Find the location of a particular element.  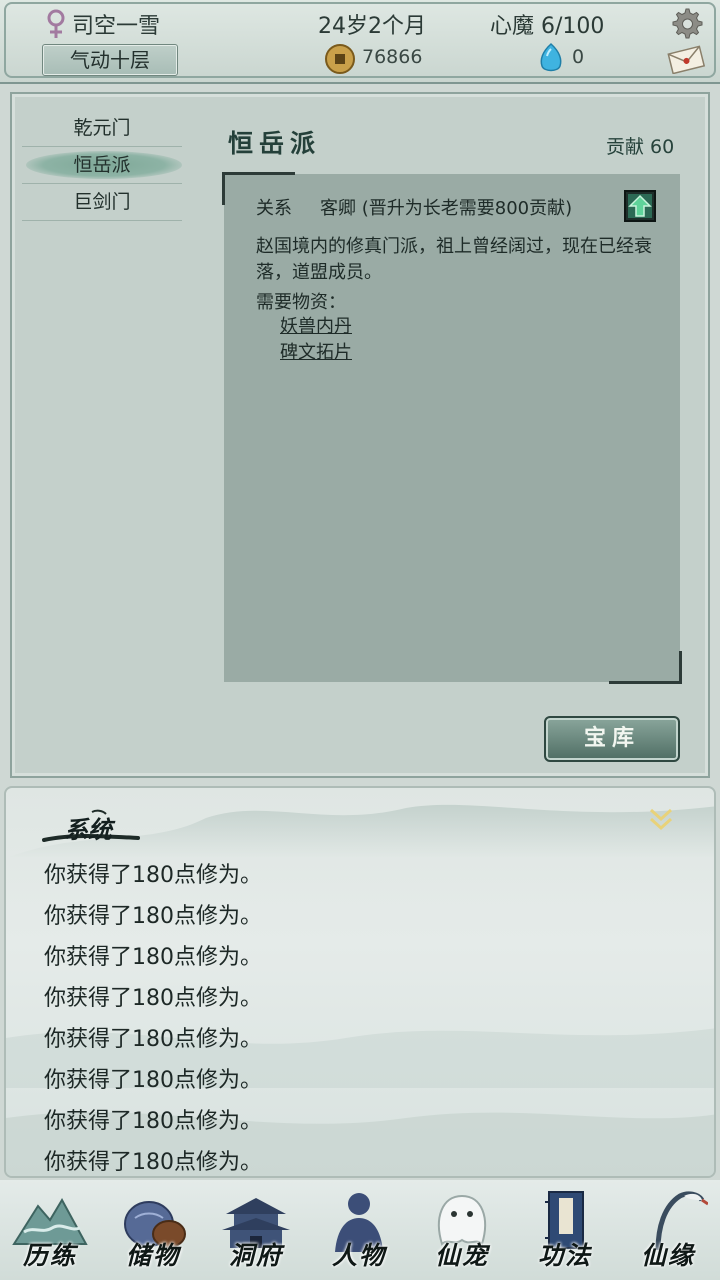

nav-cave: 洞府 is located at coordinates (256, 1232).